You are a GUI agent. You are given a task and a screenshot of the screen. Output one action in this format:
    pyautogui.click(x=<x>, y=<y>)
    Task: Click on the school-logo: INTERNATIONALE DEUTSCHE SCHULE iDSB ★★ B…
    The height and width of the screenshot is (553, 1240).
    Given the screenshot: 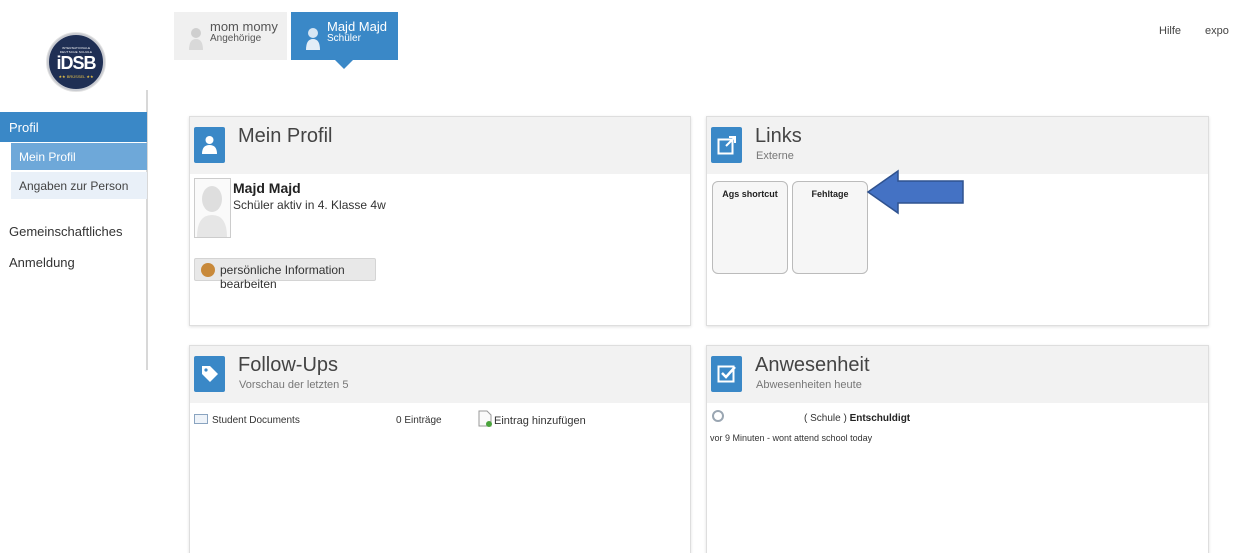 What is the action you would take?
    pyautogui.click(x=76, y=62)
    